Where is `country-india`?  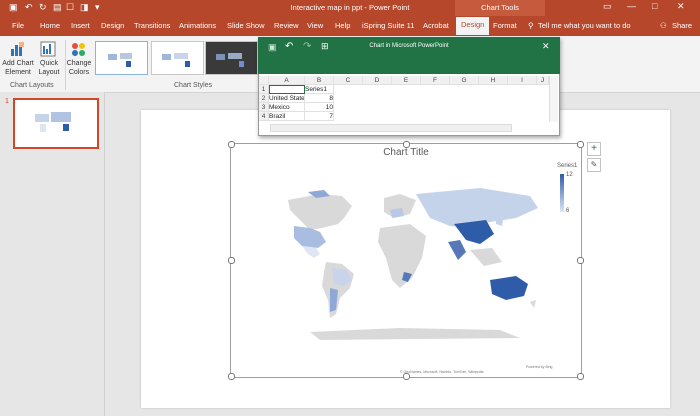 country-india is located at coordinates (457, 250).